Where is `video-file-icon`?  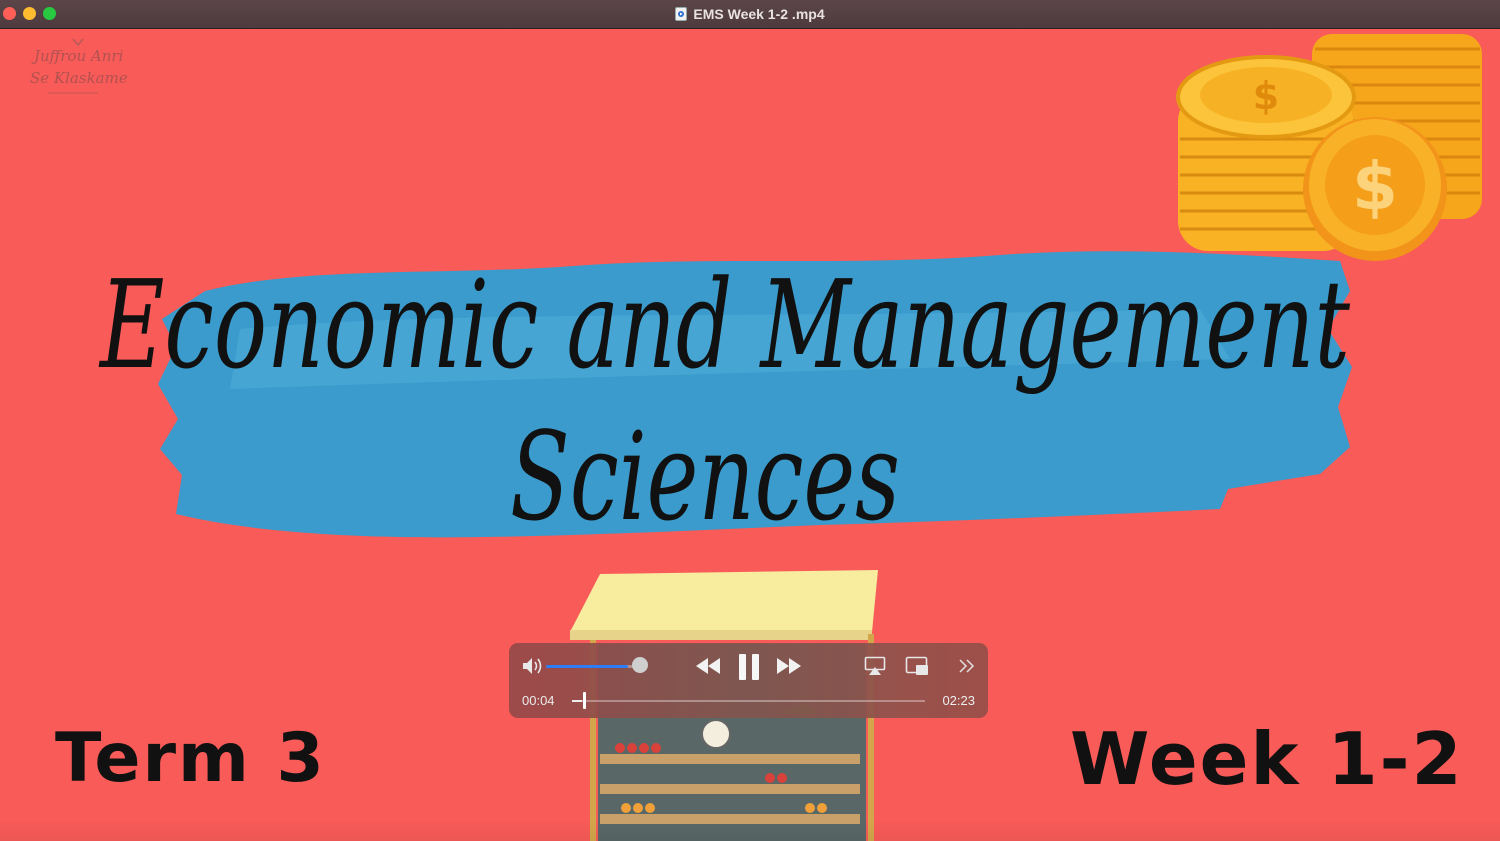 video-file-icon is located at coordinates (681, 14).